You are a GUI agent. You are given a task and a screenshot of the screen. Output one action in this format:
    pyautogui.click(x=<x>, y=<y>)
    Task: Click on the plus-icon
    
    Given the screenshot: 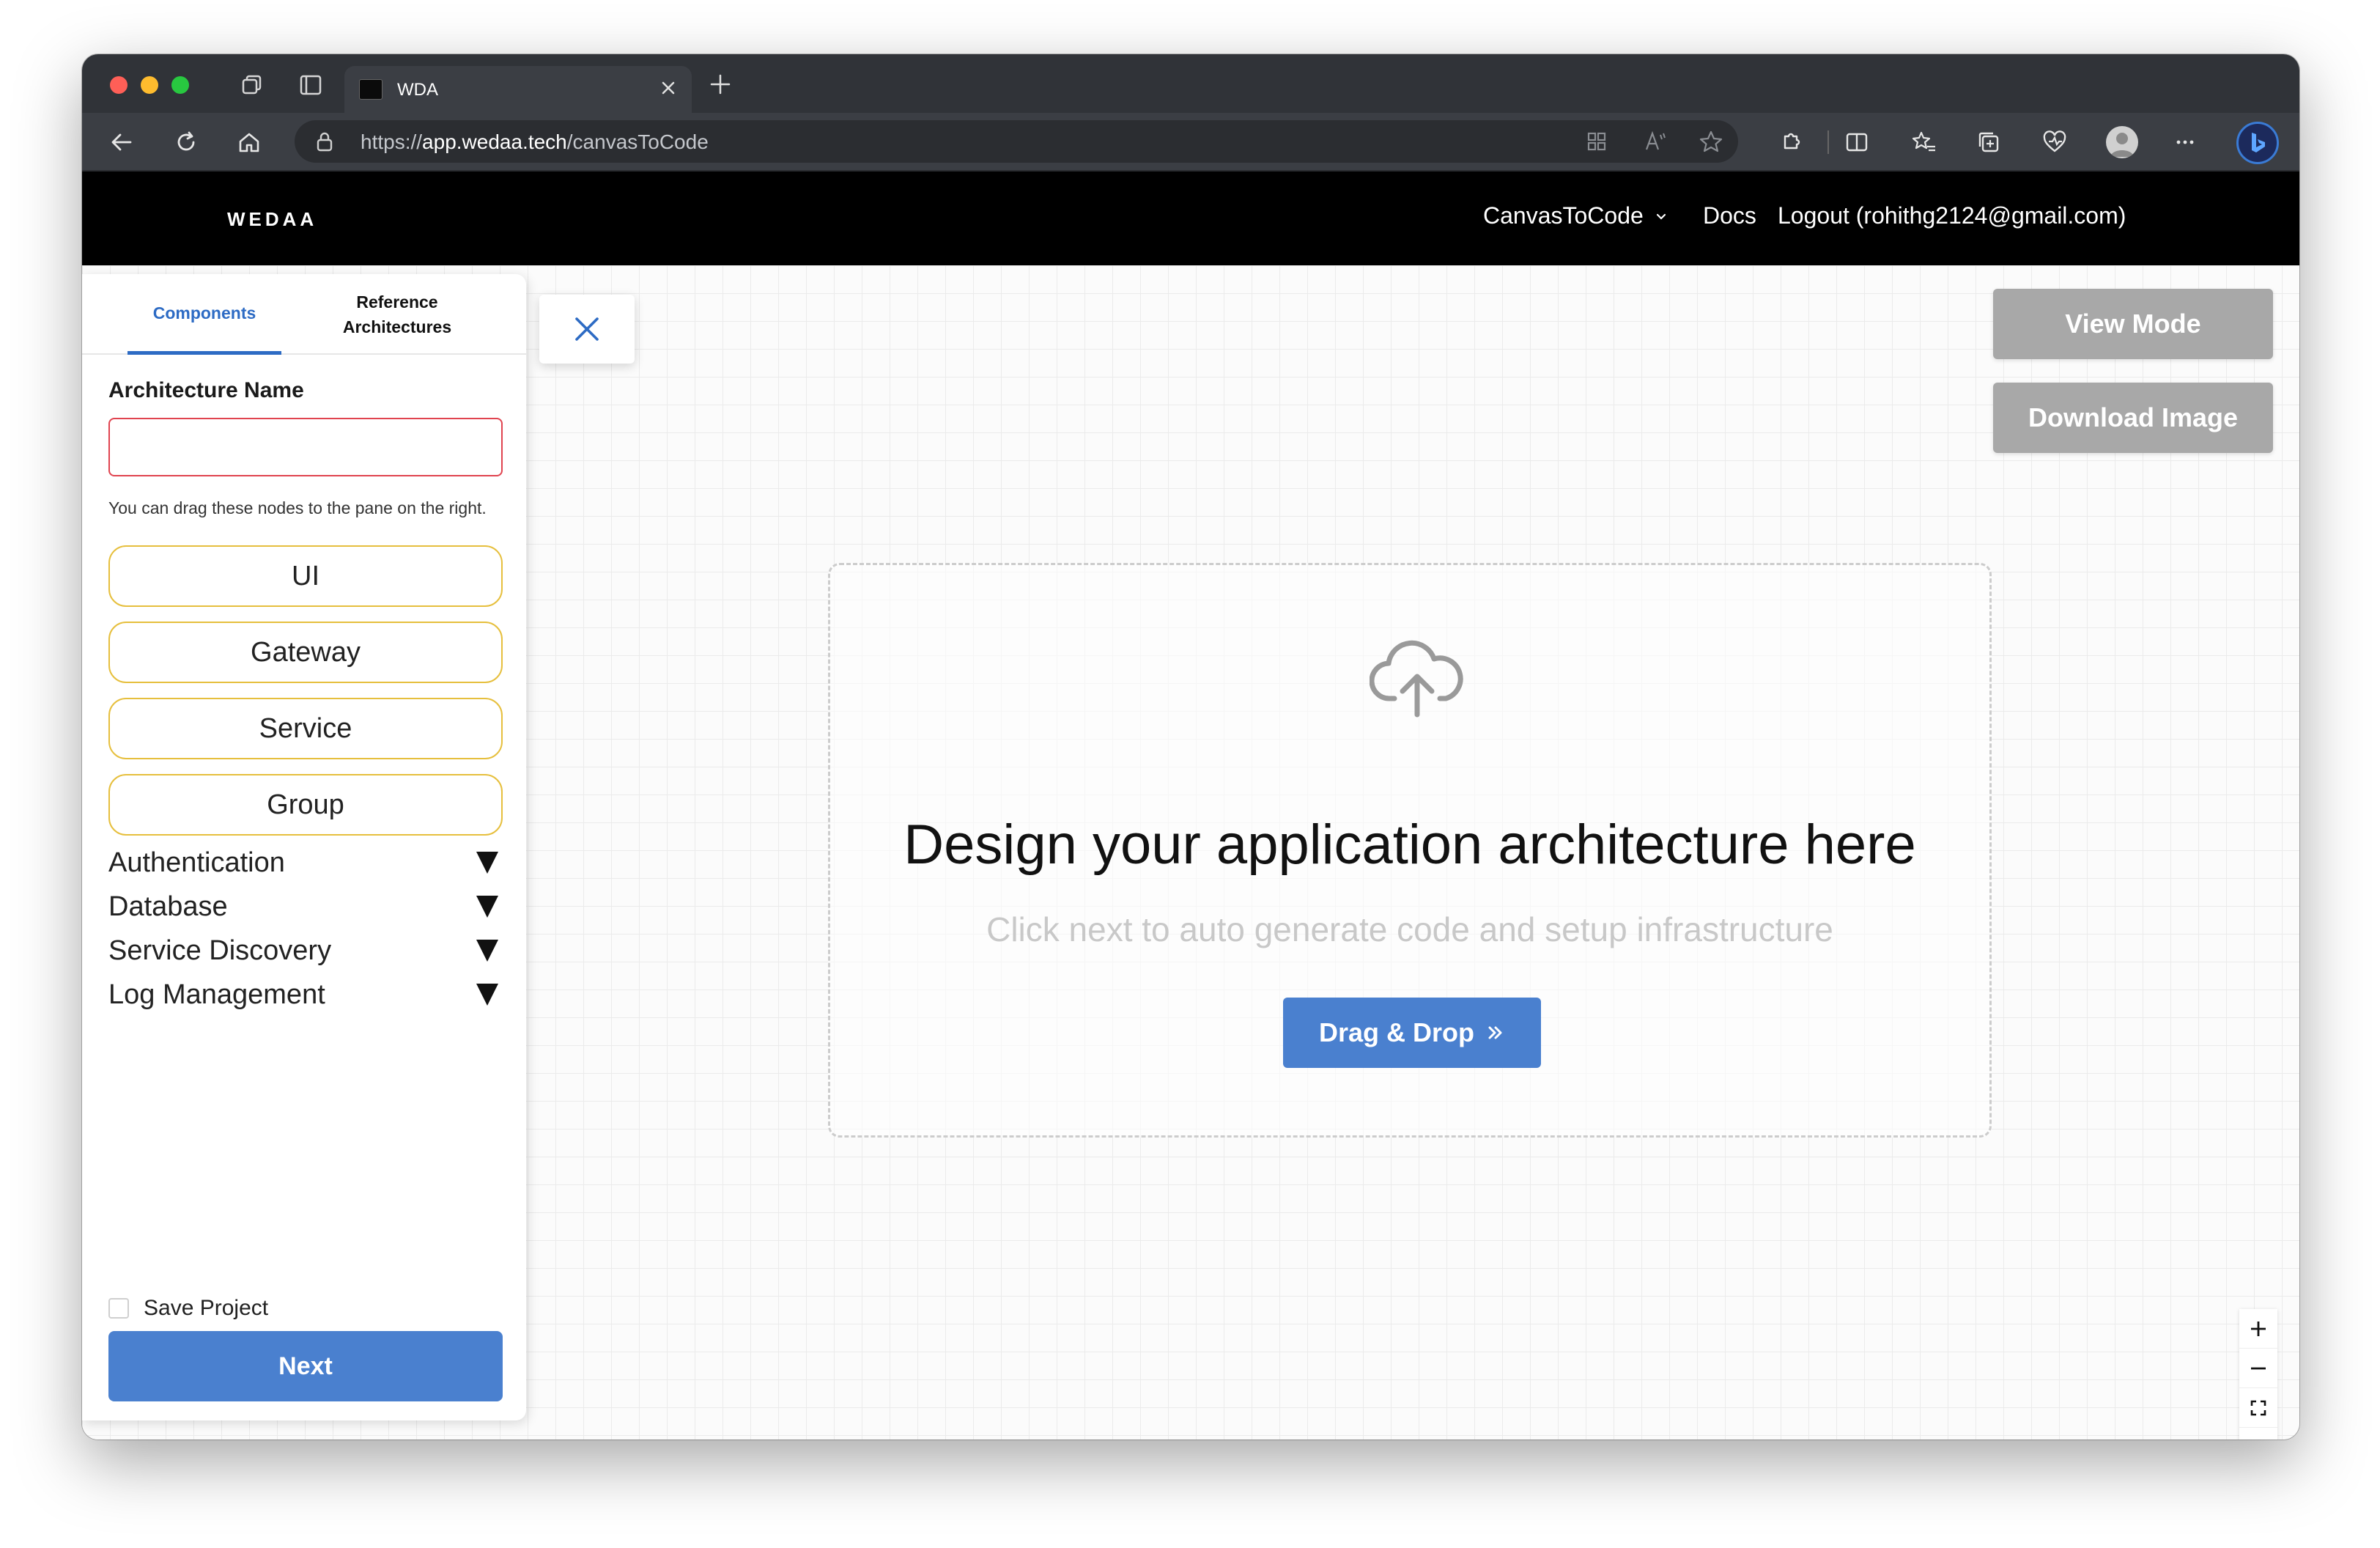 What is the action you would take?
    pyautogui.click(x=2258, y=1328)
    